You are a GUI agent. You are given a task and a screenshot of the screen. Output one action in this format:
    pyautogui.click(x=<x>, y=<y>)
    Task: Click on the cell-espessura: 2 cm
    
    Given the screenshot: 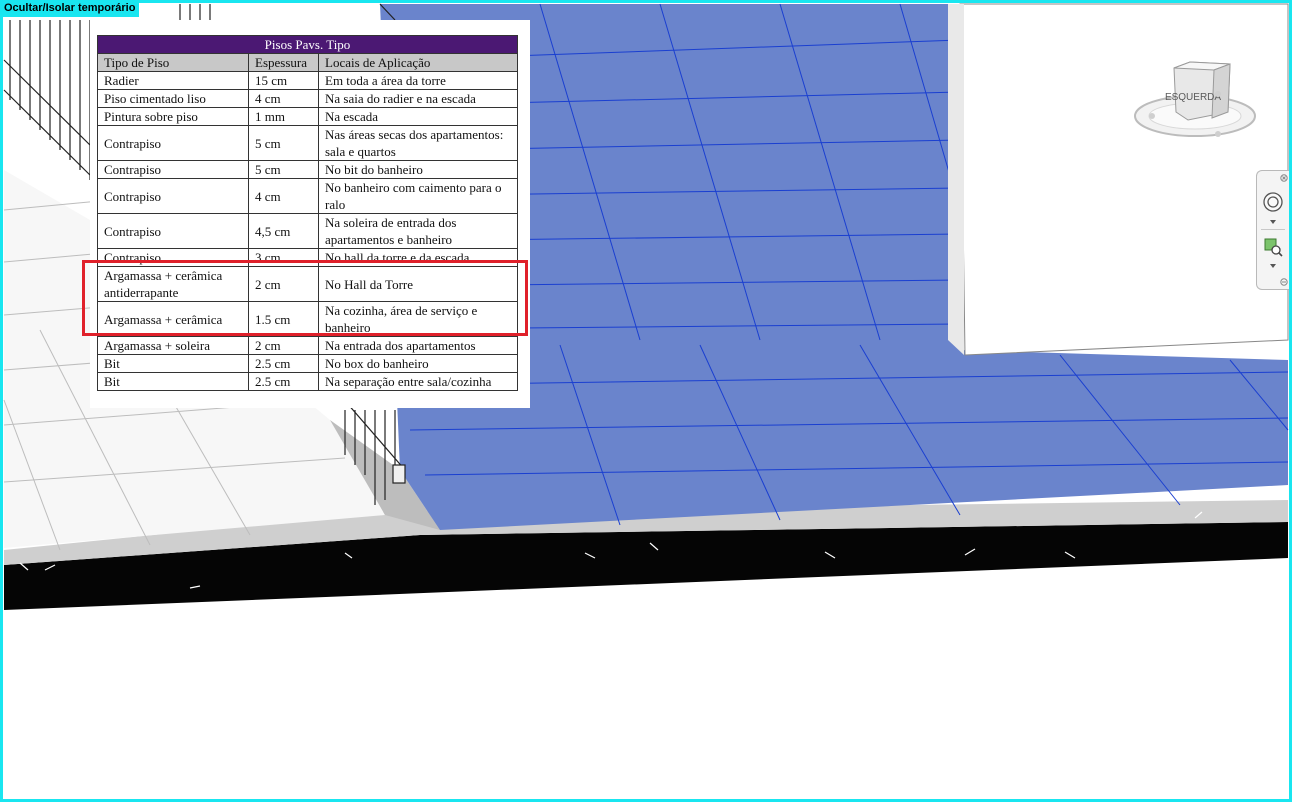 What is the action you would take?
    pyautogui.click(x=283, y=345)
    